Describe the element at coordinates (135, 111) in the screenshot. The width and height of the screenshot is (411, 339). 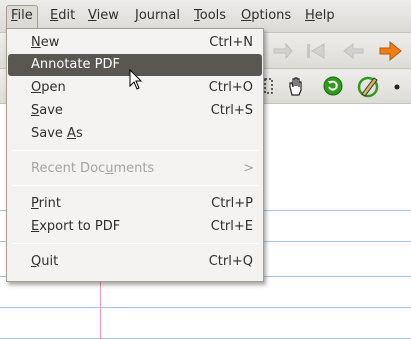
I see `menu-item-save: Save Ctrl+S` at that location.